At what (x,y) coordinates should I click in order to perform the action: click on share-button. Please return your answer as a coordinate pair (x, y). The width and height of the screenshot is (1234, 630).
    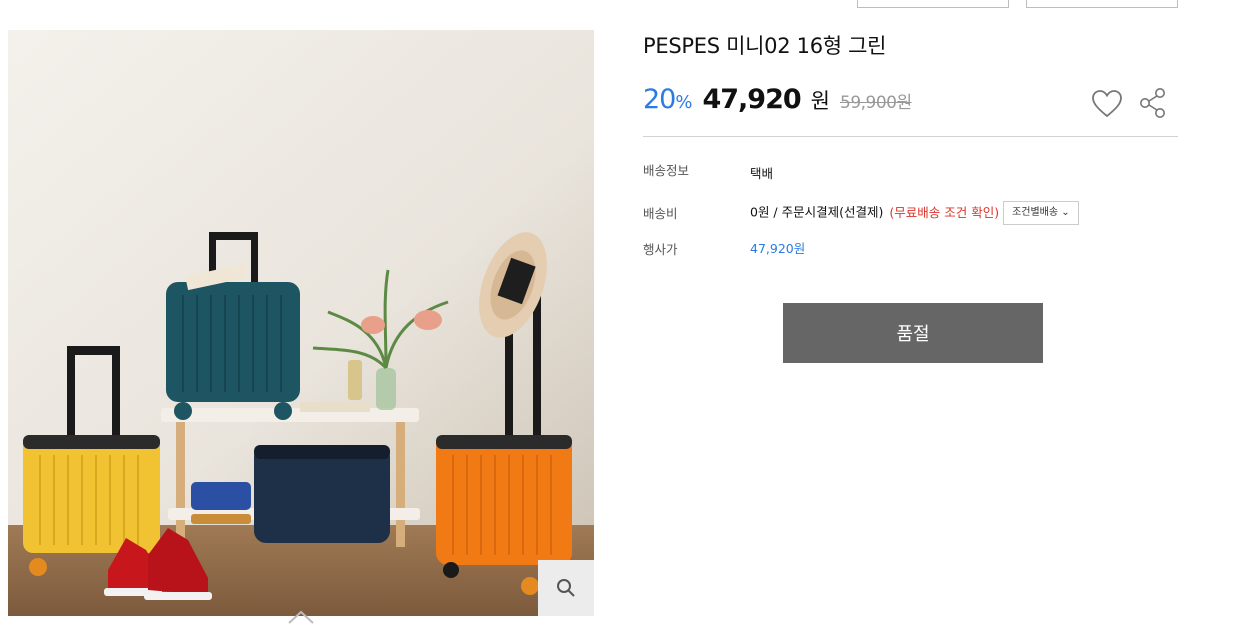
    Looking at the image, I should click on (1153, 103).